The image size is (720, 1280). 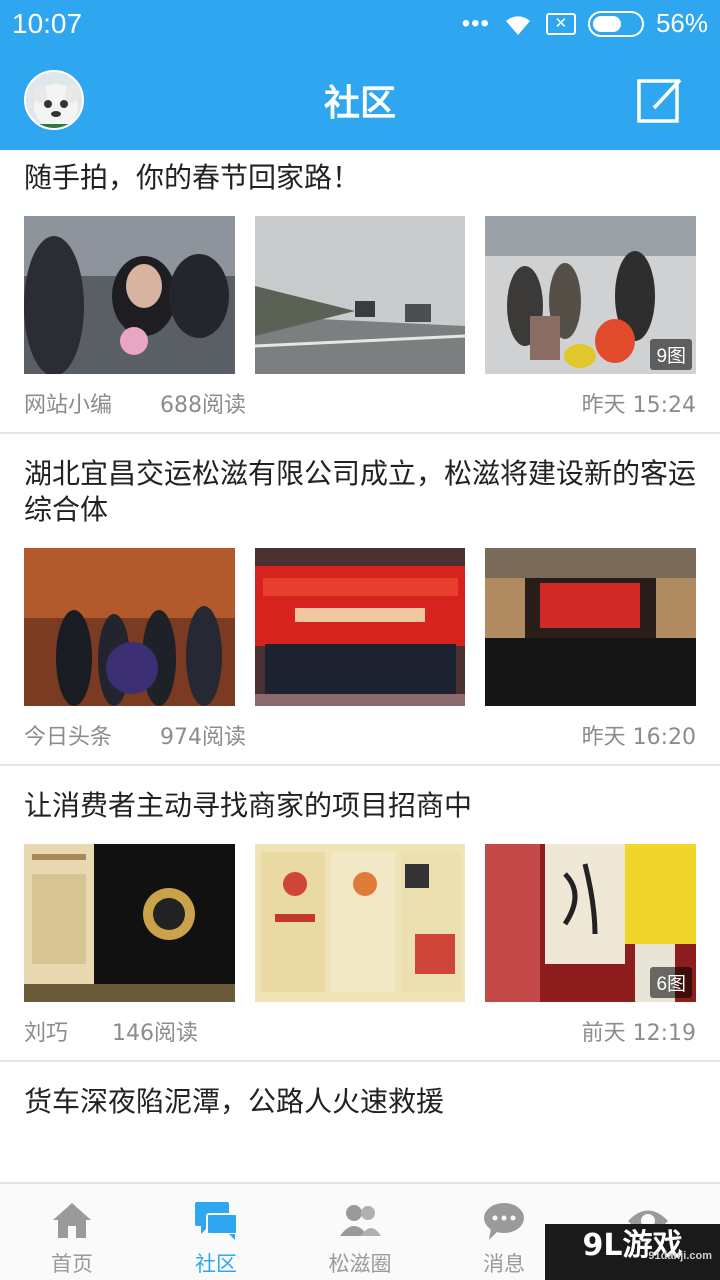 What do you see at coordinates (47, 23) in the screenshot?
I see `status-time: 10:07` at bounding box center [47, 23].